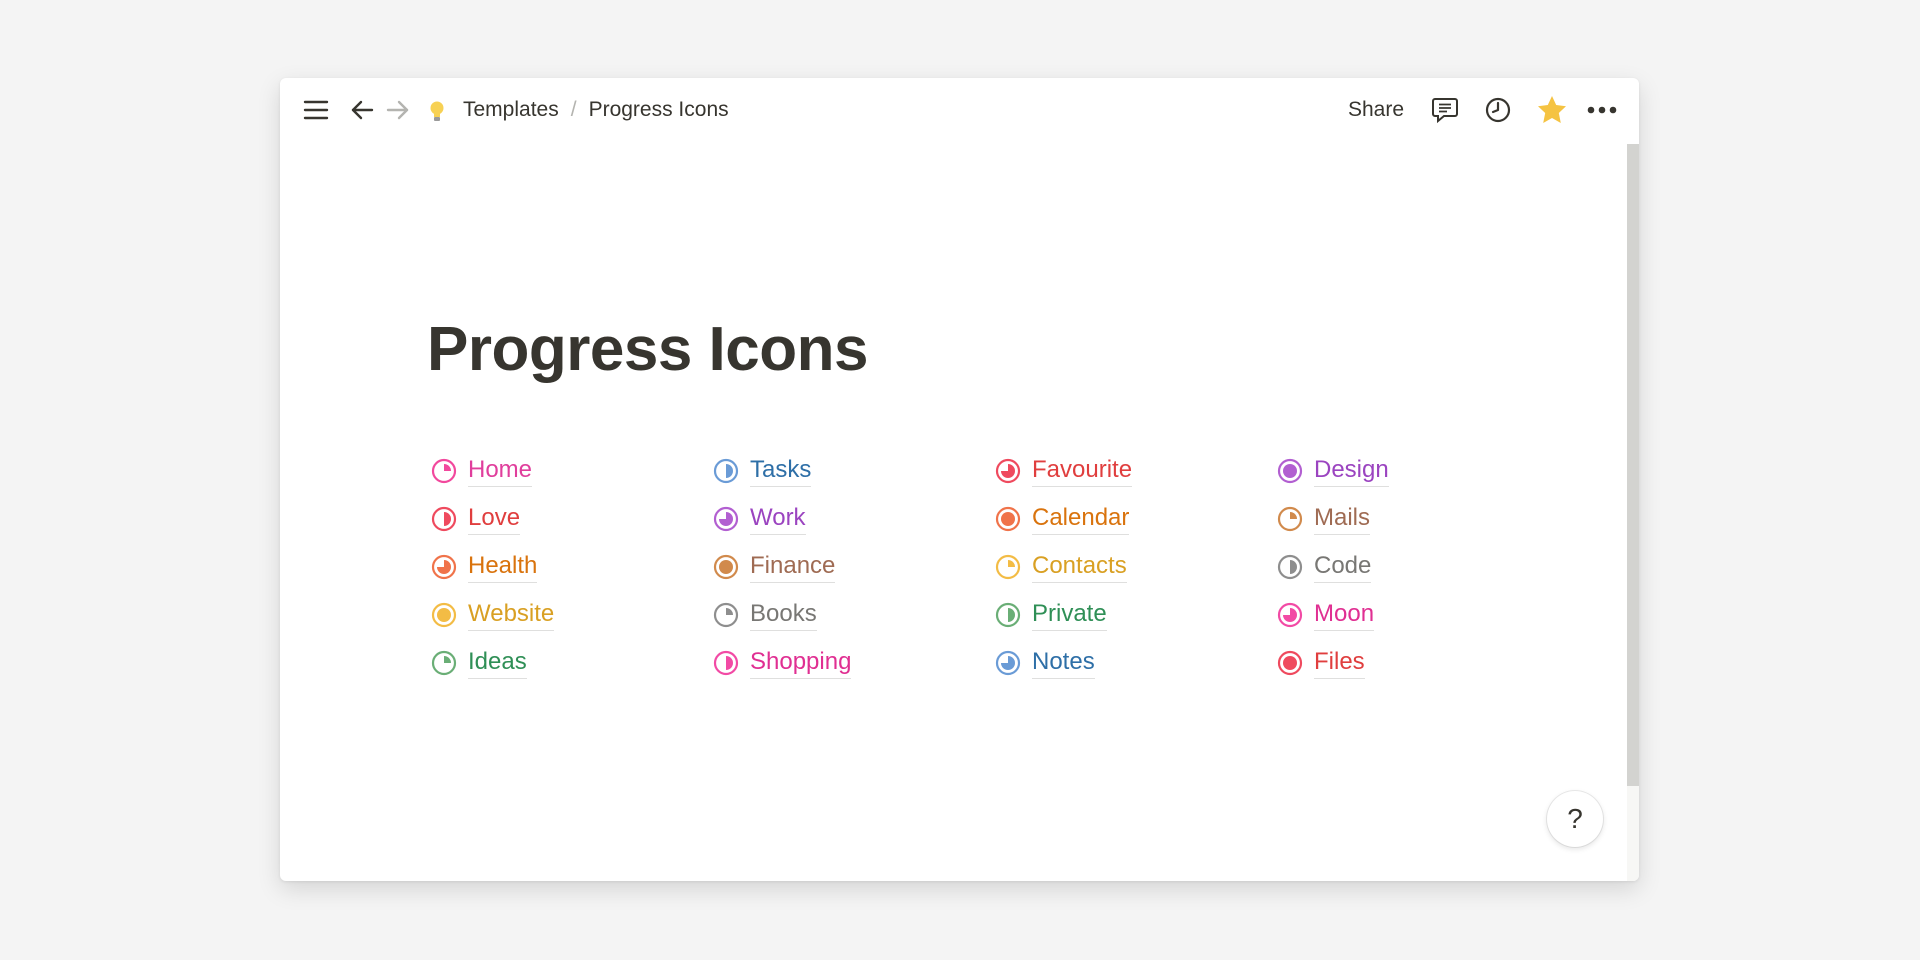  I want to click on page-link-code: Code, so click(1324, 567).